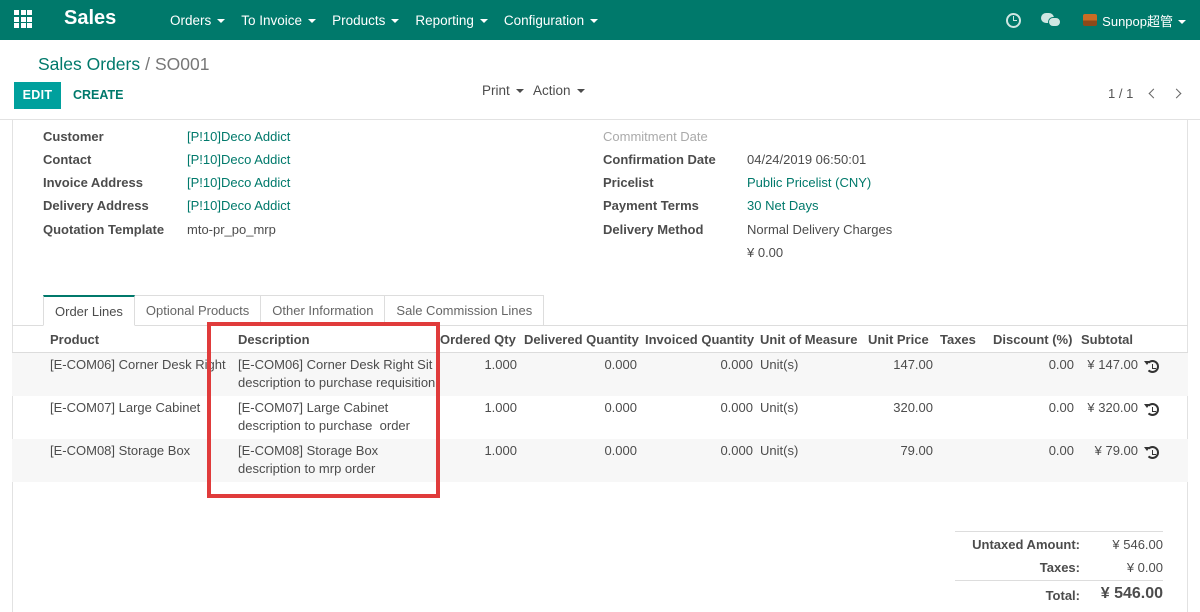 This screenshot has width=1200, height=612. What do you see at coordinates (231, 229) in the screenshot?
I see `quotation-template-value: mto-pr_po_mrp` at bounding box center [231, 229].